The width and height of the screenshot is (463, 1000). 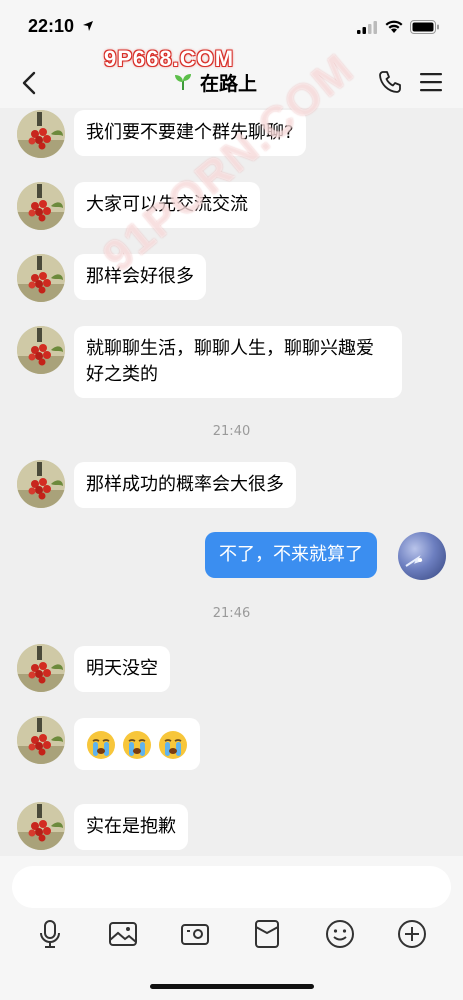 What do you see at coordinates (231, 431) in the screenshot?
I see `timestamp: 21:40` at bounding box center [231, 431].